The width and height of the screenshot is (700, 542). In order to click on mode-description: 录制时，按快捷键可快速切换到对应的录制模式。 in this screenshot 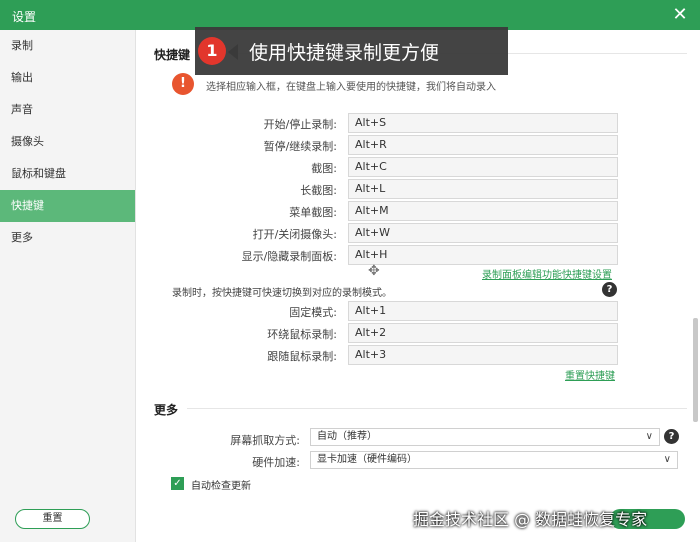, I will do `click(282, 293)`.